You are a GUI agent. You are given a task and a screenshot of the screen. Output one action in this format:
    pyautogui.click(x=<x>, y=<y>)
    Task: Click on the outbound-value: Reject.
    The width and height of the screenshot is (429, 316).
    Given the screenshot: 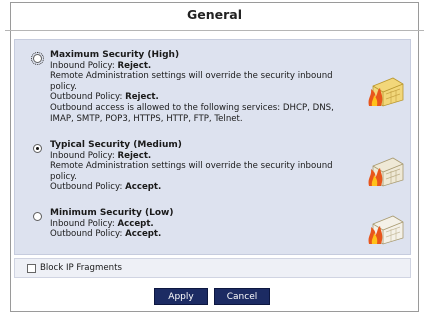 What is the action you would take?
    pyautogui.click(x=142, y=97)
    